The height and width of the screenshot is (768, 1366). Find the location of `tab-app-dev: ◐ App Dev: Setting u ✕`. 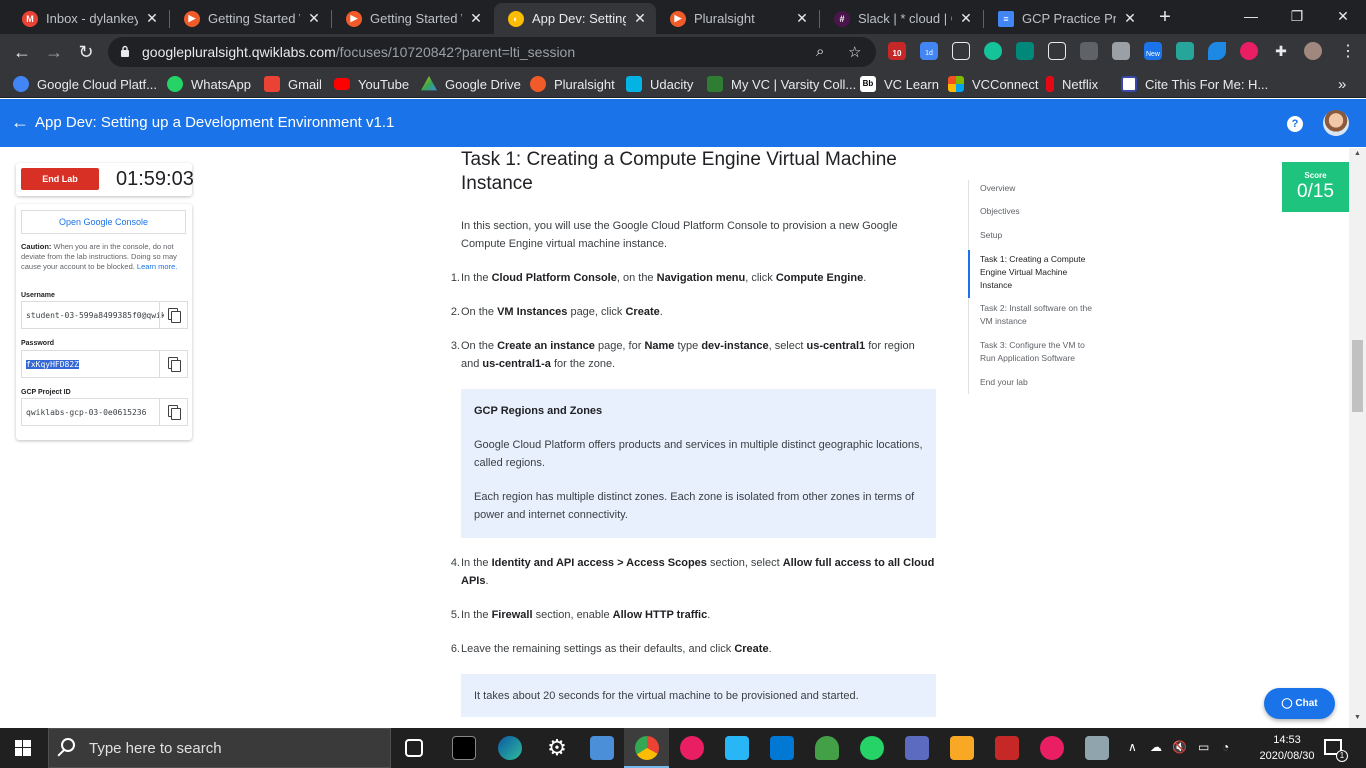

tab-app-dev: ◐ App Dev: Setting u ✕ is located at coordinates (575, 18).